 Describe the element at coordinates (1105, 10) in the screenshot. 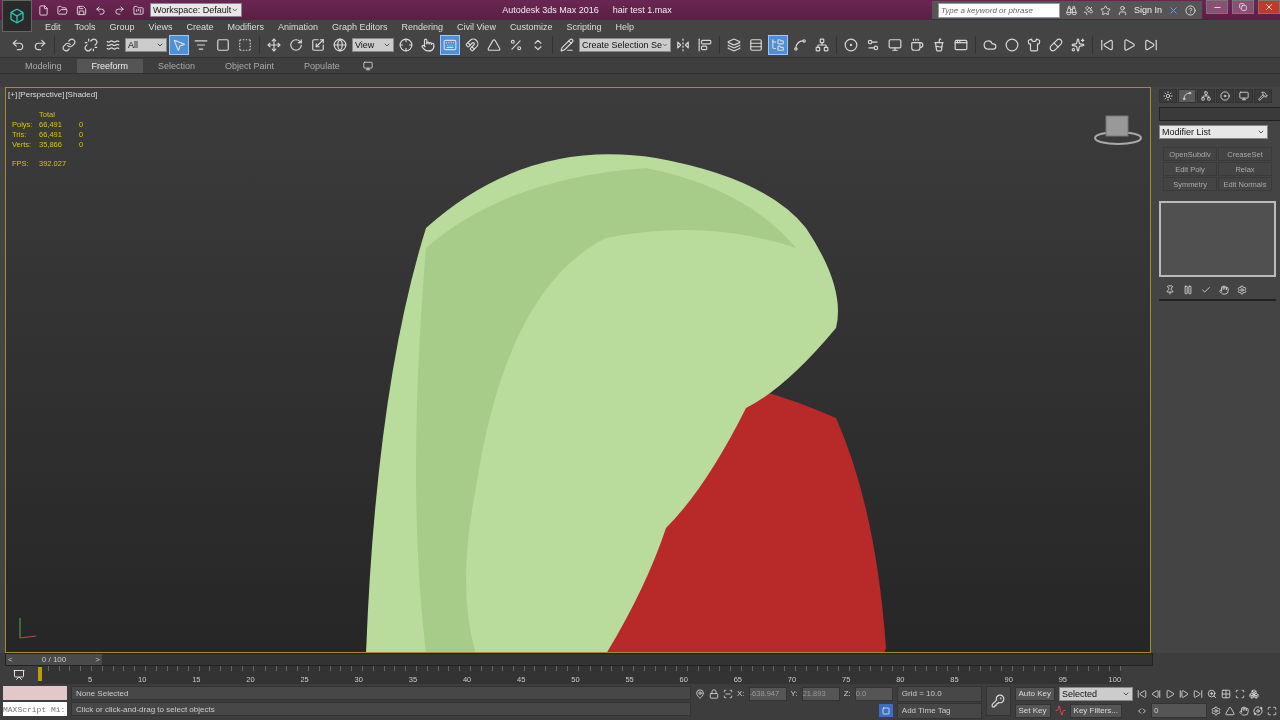

I see `star-icon` at that location.